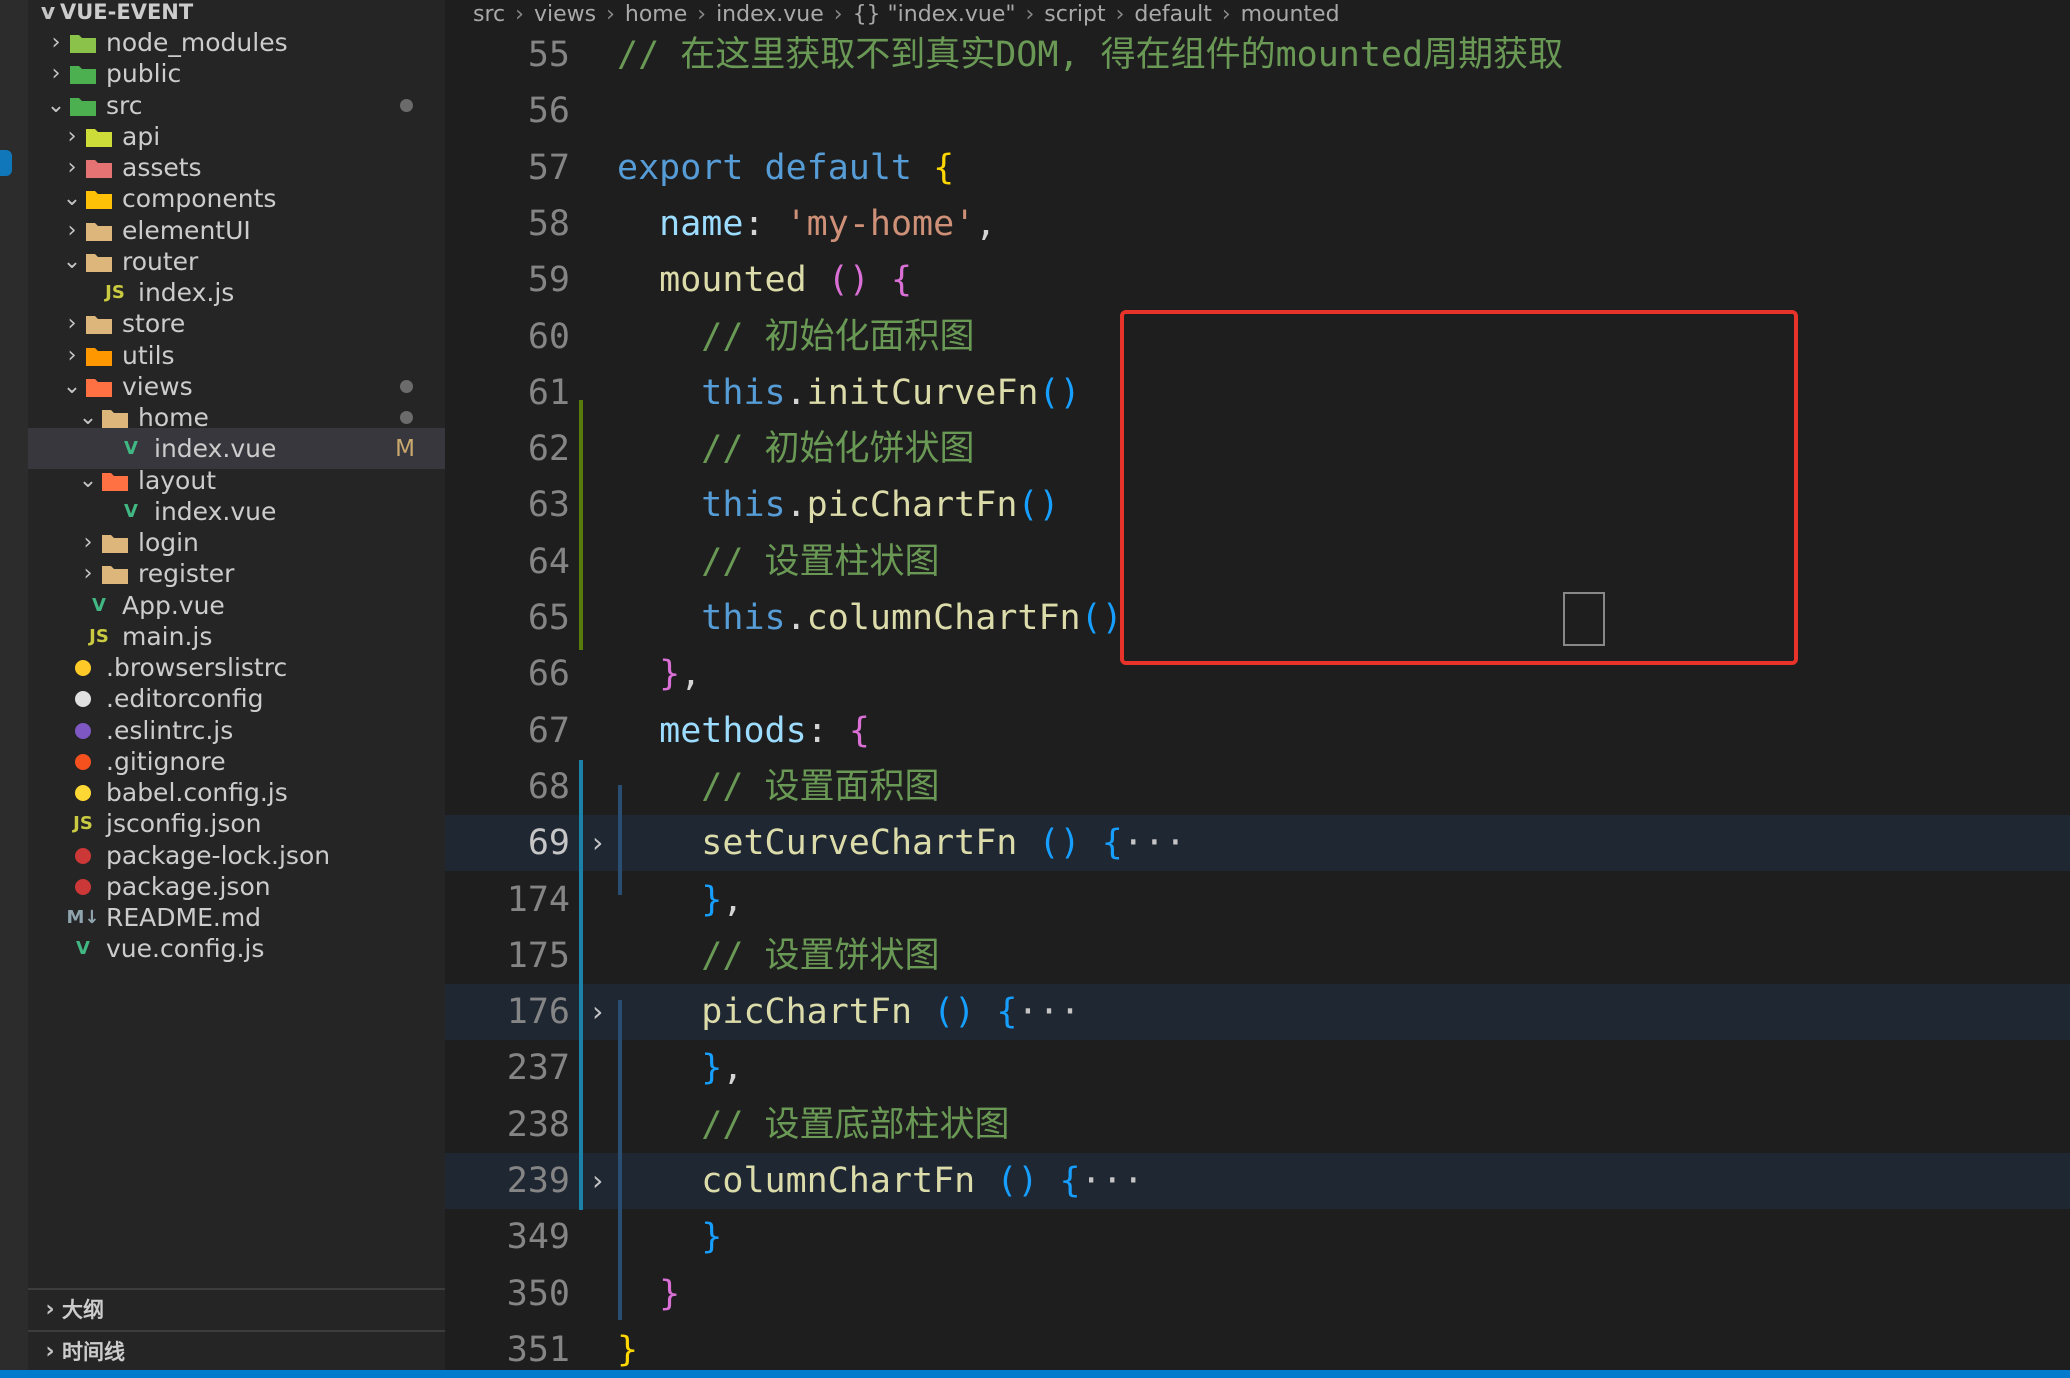 This screenshot has width=2070, height=1378. What do you see at coordinates (56, 42) in the screenshot?
I see `chevron-right-icon: ›` at bounding box center [56, 42].